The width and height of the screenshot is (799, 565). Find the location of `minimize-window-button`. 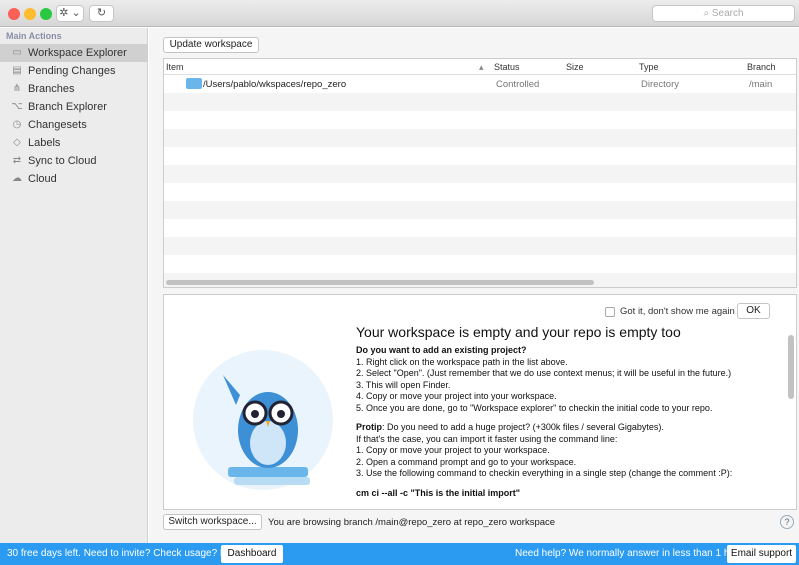

minimize-window-button is located at coordinates (30, 14).